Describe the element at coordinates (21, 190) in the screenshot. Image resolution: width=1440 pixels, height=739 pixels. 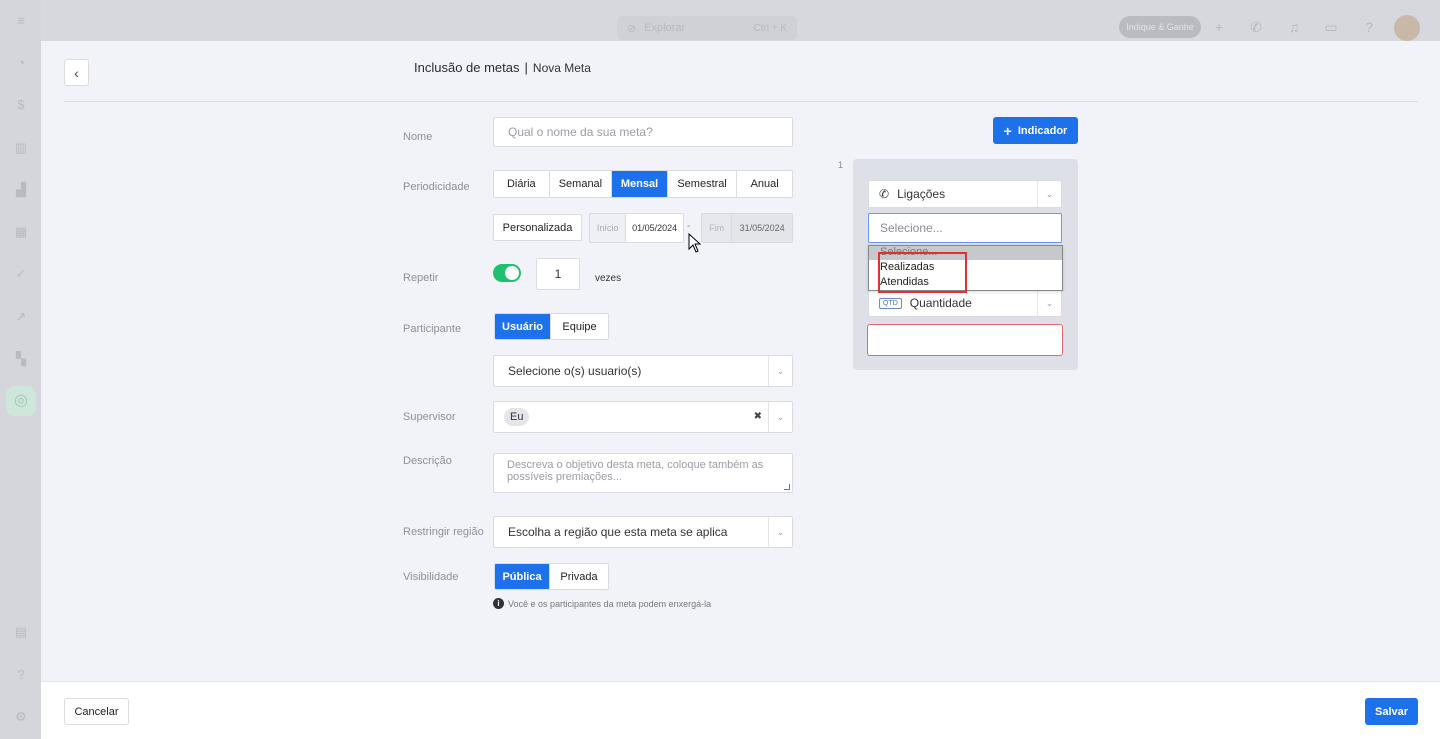
I see `chart-icon: ▟` at that location.